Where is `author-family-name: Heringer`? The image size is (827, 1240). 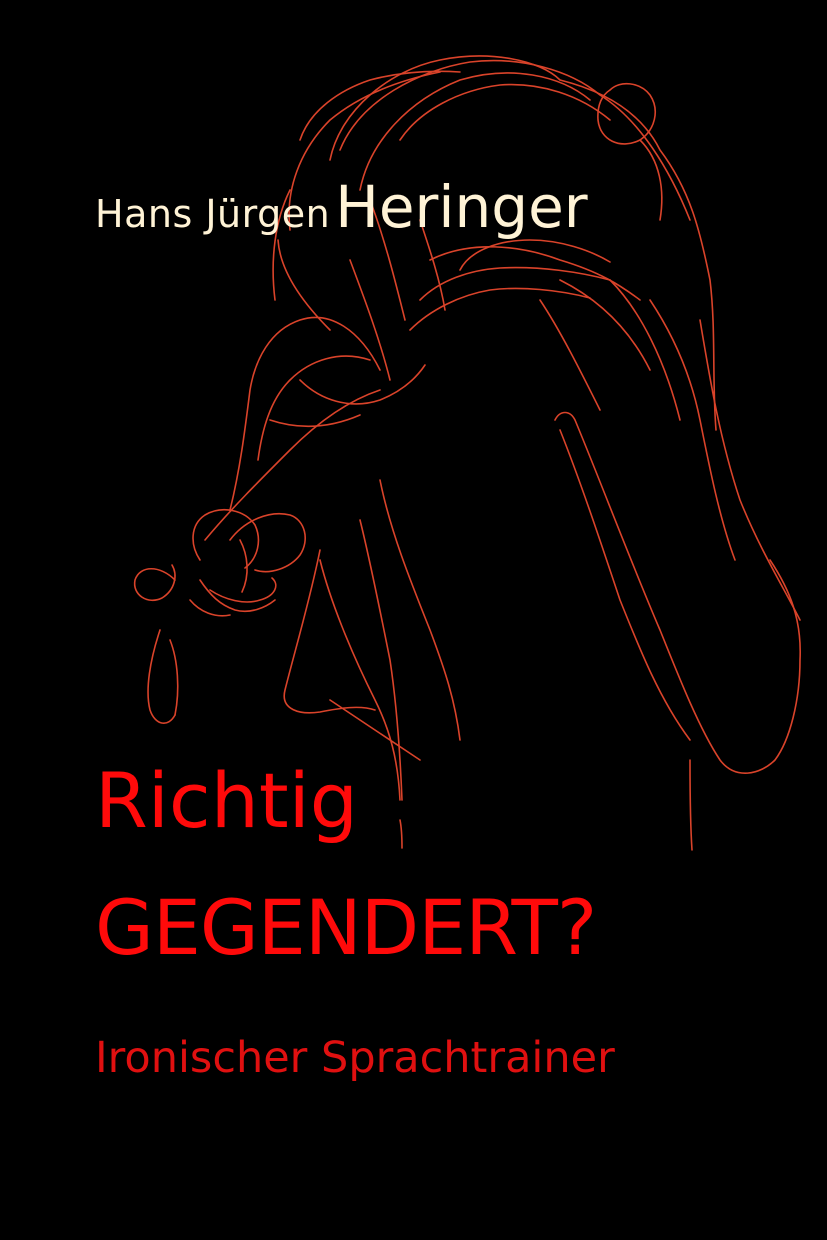 author-family-name: Heringer is located at coordinates (461, 207).